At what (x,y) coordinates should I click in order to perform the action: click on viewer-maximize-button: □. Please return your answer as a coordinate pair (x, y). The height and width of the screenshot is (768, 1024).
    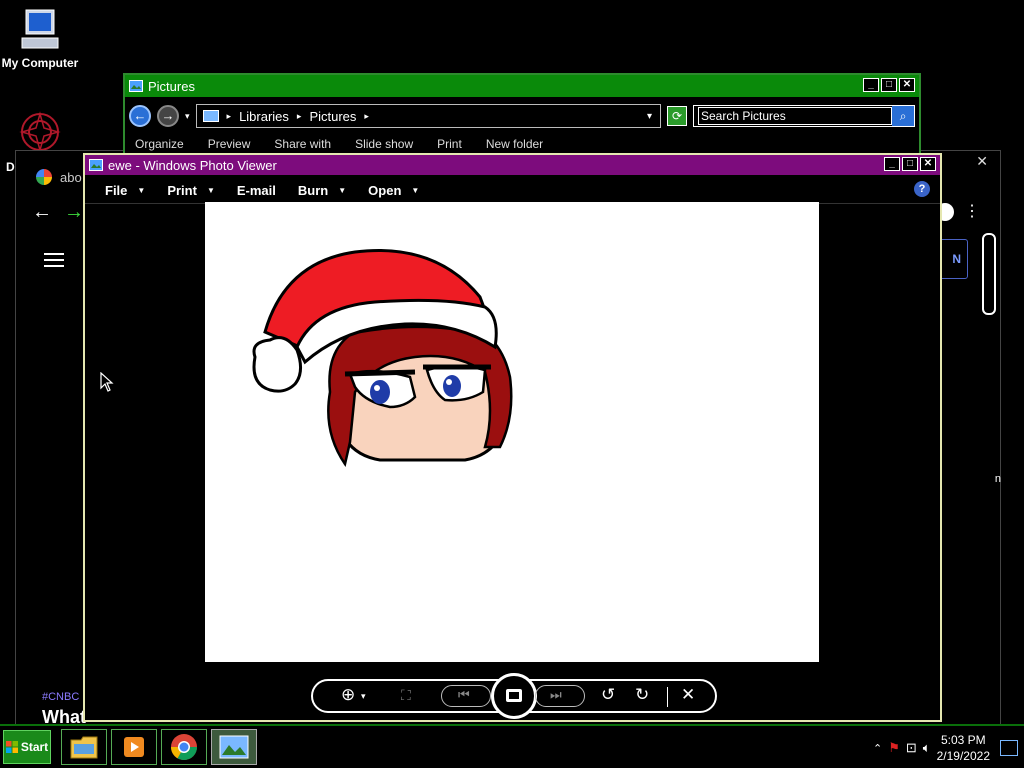
    Looking at the image, I should click on (910, 164).